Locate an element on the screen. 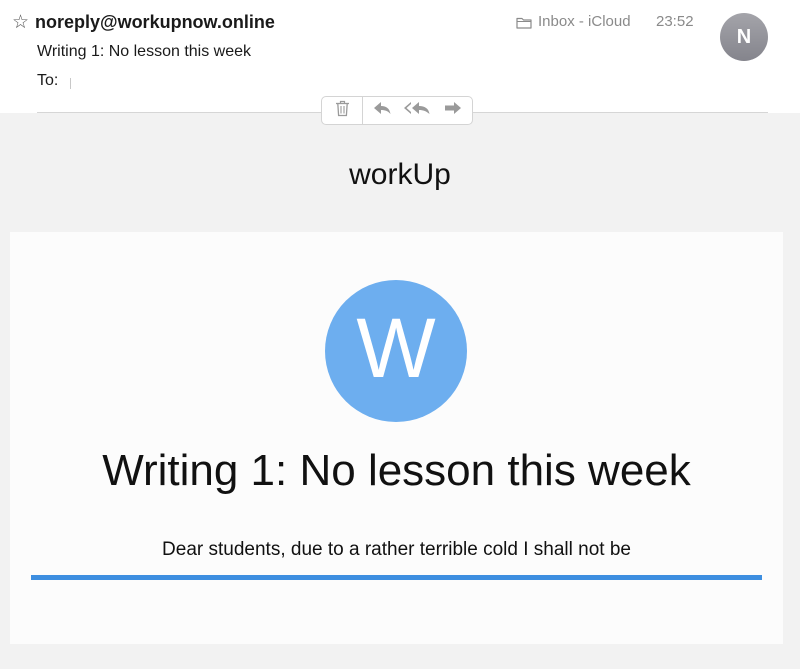  forward-button is located at coordinates (453, 110).